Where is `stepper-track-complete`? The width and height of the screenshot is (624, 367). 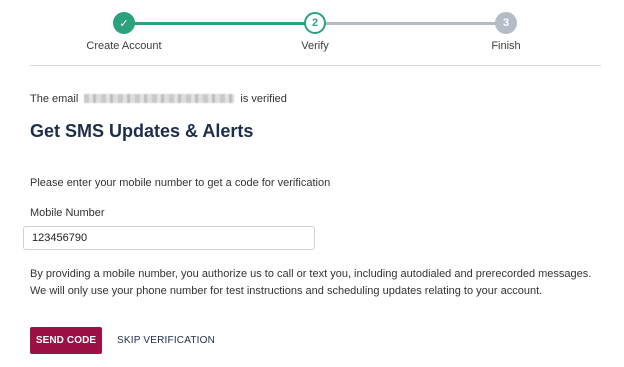
stepper-track-complete is located at coordinates (219, 23).